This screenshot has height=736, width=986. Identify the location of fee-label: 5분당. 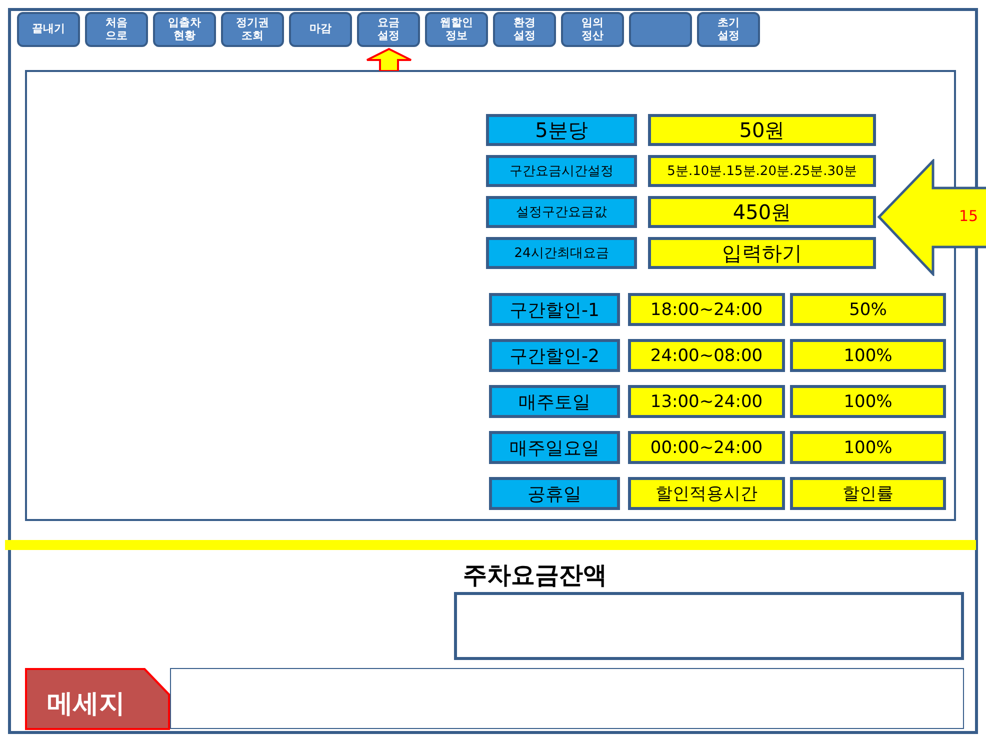
(561, 130).